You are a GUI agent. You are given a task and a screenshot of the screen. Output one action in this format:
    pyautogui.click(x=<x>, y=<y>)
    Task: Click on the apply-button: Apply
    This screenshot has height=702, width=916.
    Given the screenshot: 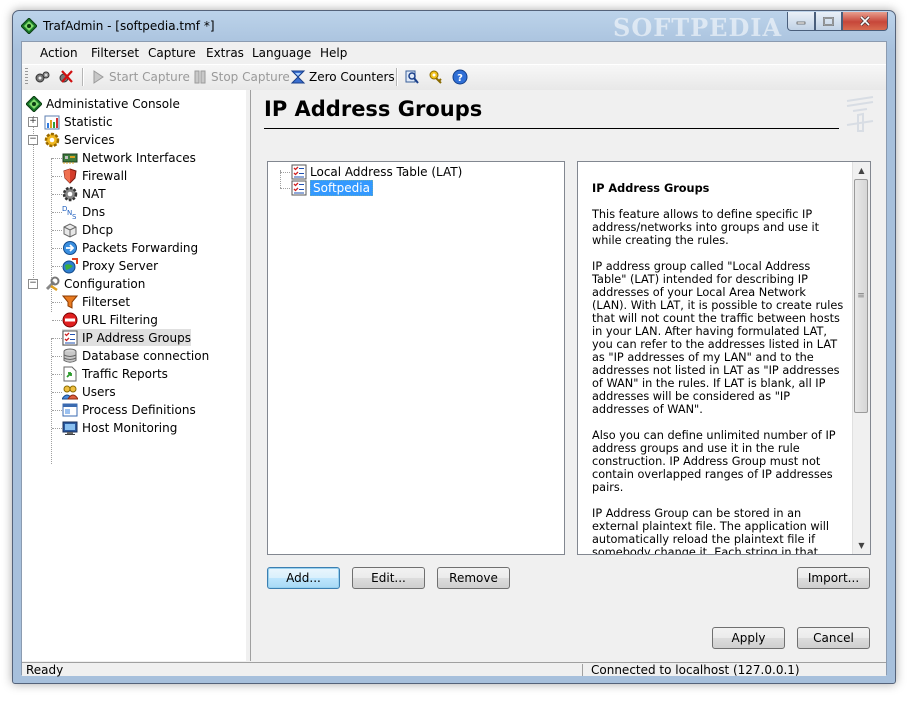 What is the action you would take?
    pyautogui.click(x=748, y=638)
    